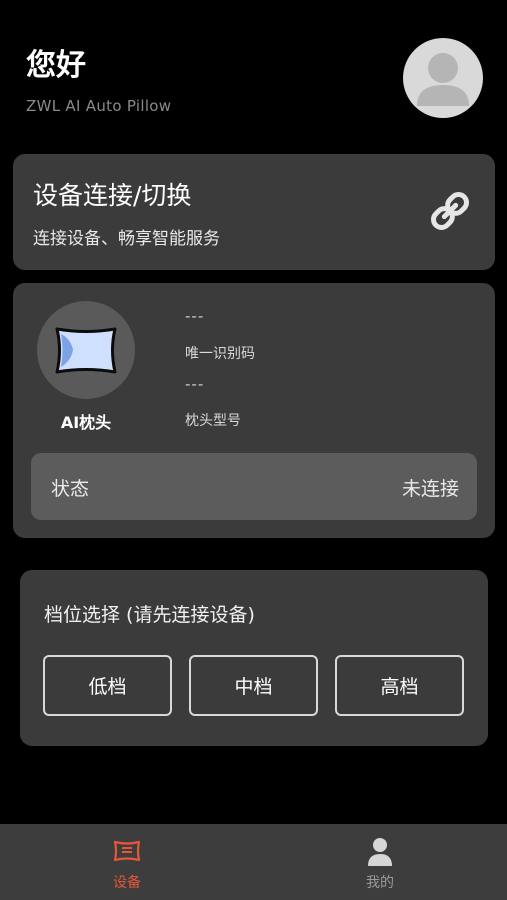  I want to click on tab-mine: 我的, so click(380, 862).